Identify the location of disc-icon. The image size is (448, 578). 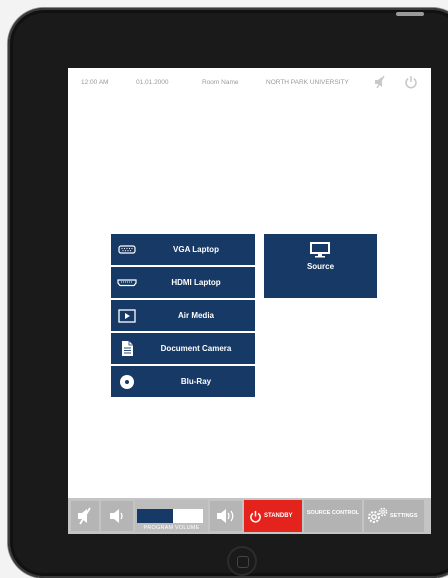
(127, 382).